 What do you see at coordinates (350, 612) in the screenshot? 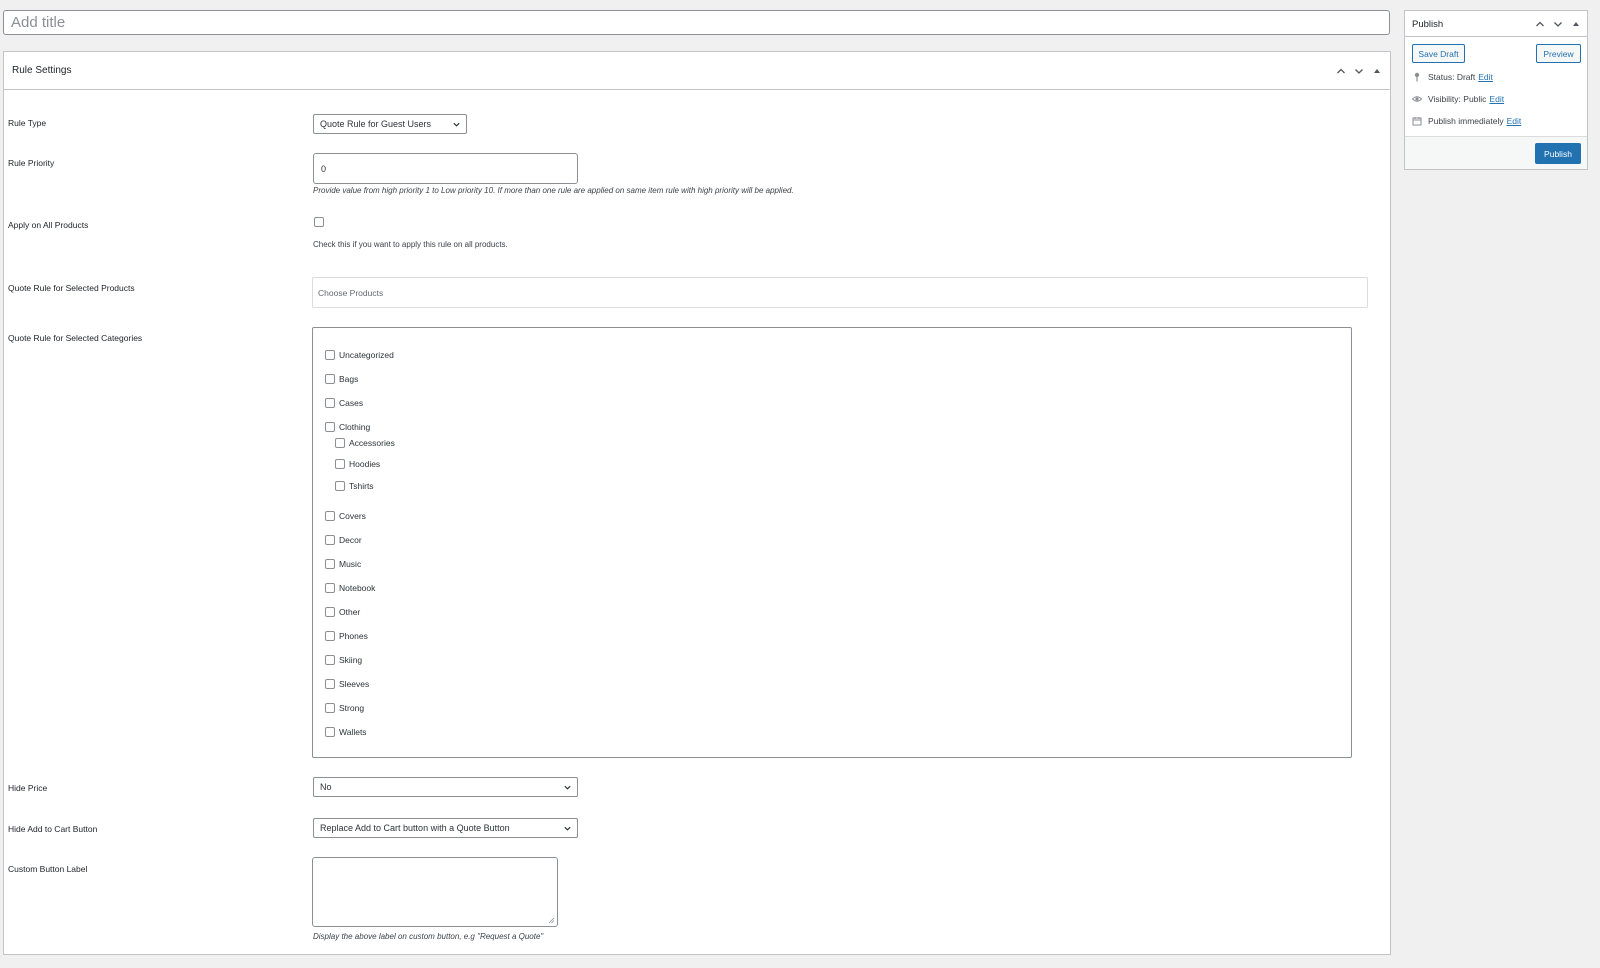
I see `category-label: Other` at bounding box center [350, 612].